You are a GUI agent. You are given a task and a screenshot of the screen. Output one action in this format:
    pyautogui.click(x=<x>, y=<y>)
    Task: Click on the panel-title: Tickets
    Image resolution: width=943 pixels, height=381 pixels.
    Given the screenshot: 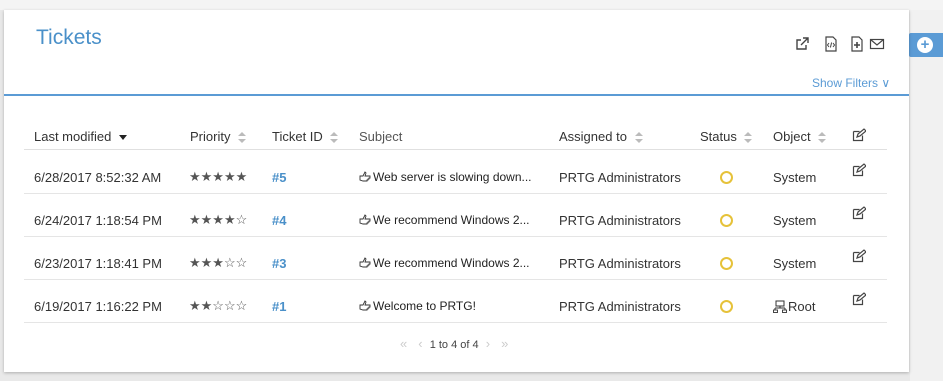 What is the action you would take?
    pyautogui.click(x=69, y=37)
    